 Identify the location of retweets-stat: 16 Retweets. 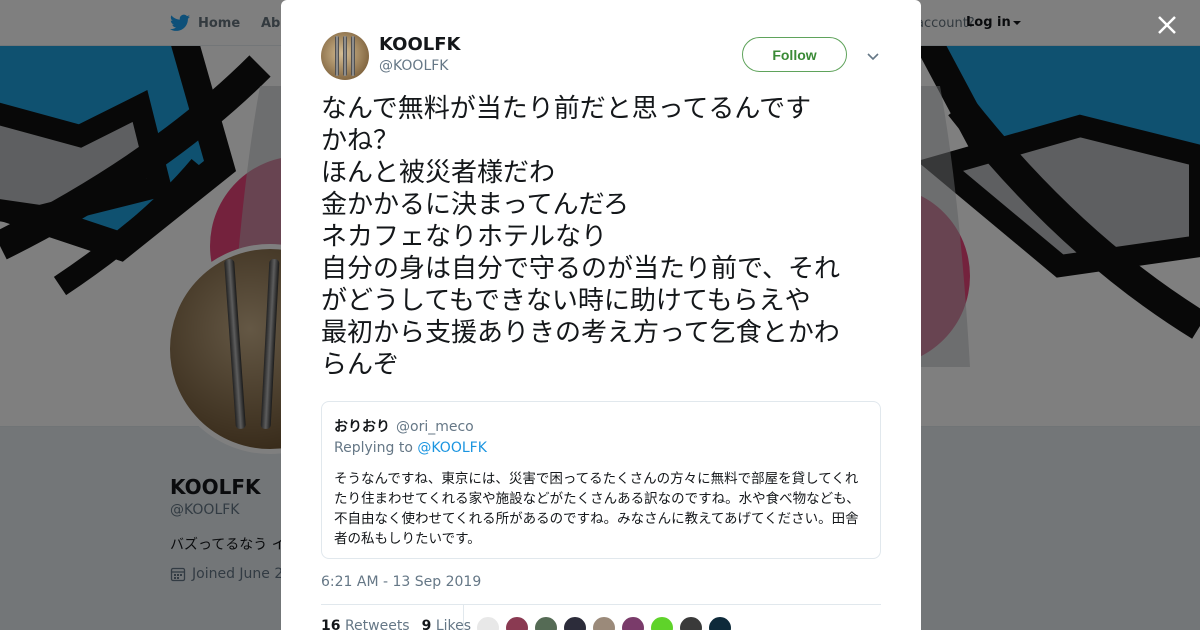
(365, 624).